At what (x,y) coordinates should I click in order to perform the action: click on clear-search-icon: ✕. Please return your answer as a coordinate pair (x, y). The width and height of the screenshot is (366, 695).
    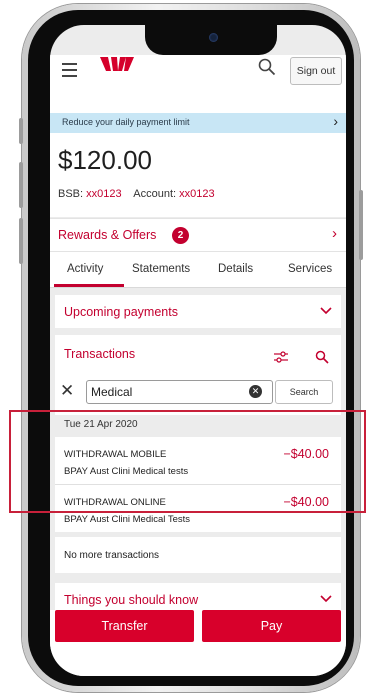
    Looking at the image, I should click on (255, 391).